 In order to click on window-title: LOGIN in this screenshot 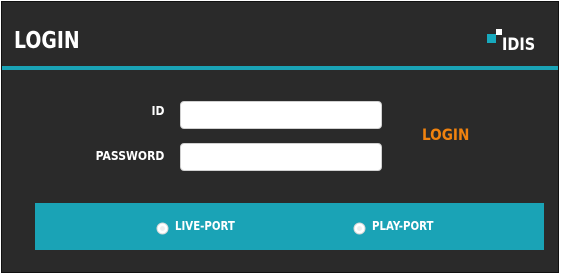, I will do `click(47, 41)`.